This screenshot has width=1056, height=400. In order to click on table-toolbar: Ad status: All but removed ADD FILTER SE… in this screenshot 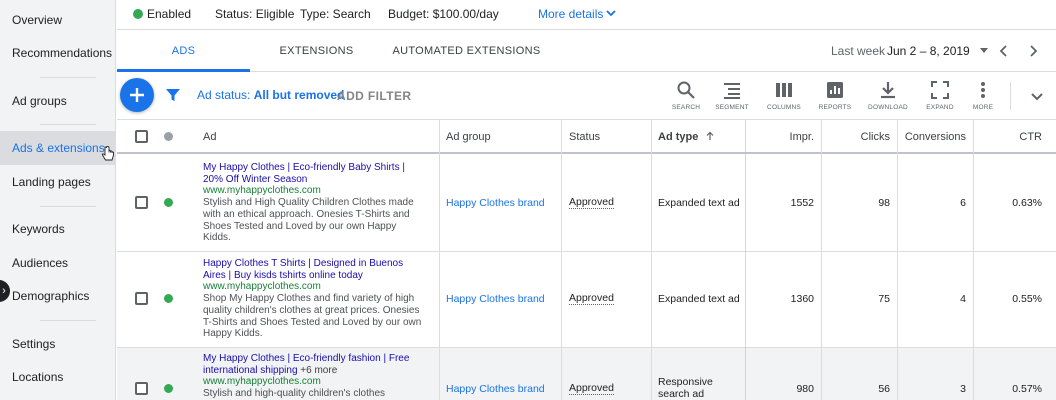, I will do `click(586, 96)`.